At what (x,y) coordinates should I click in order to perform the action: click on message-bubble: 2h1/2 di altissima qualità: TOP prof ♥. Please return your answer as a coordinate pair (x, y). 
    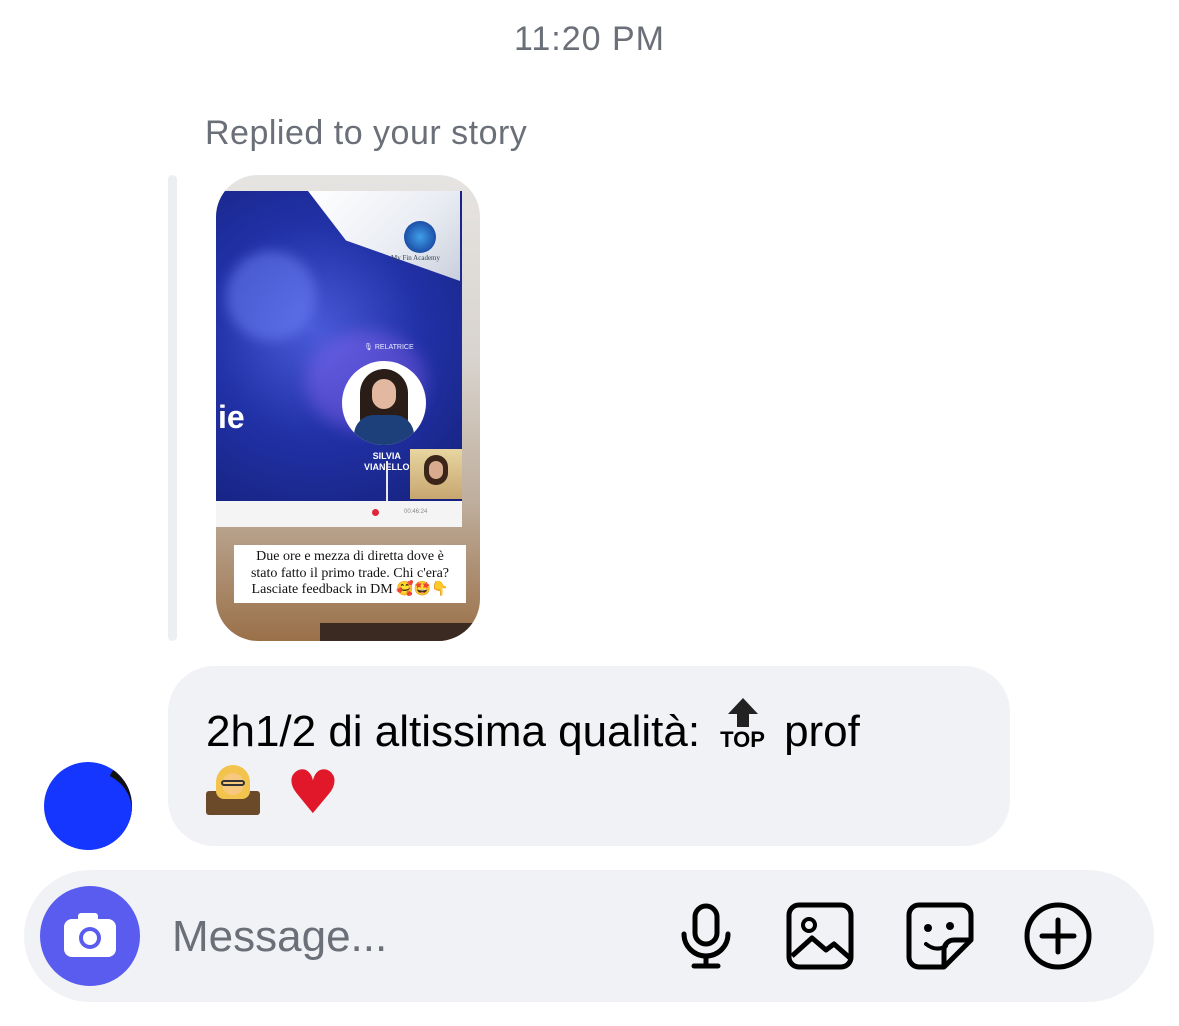
    Looking at the image, I should click on (589, 756).